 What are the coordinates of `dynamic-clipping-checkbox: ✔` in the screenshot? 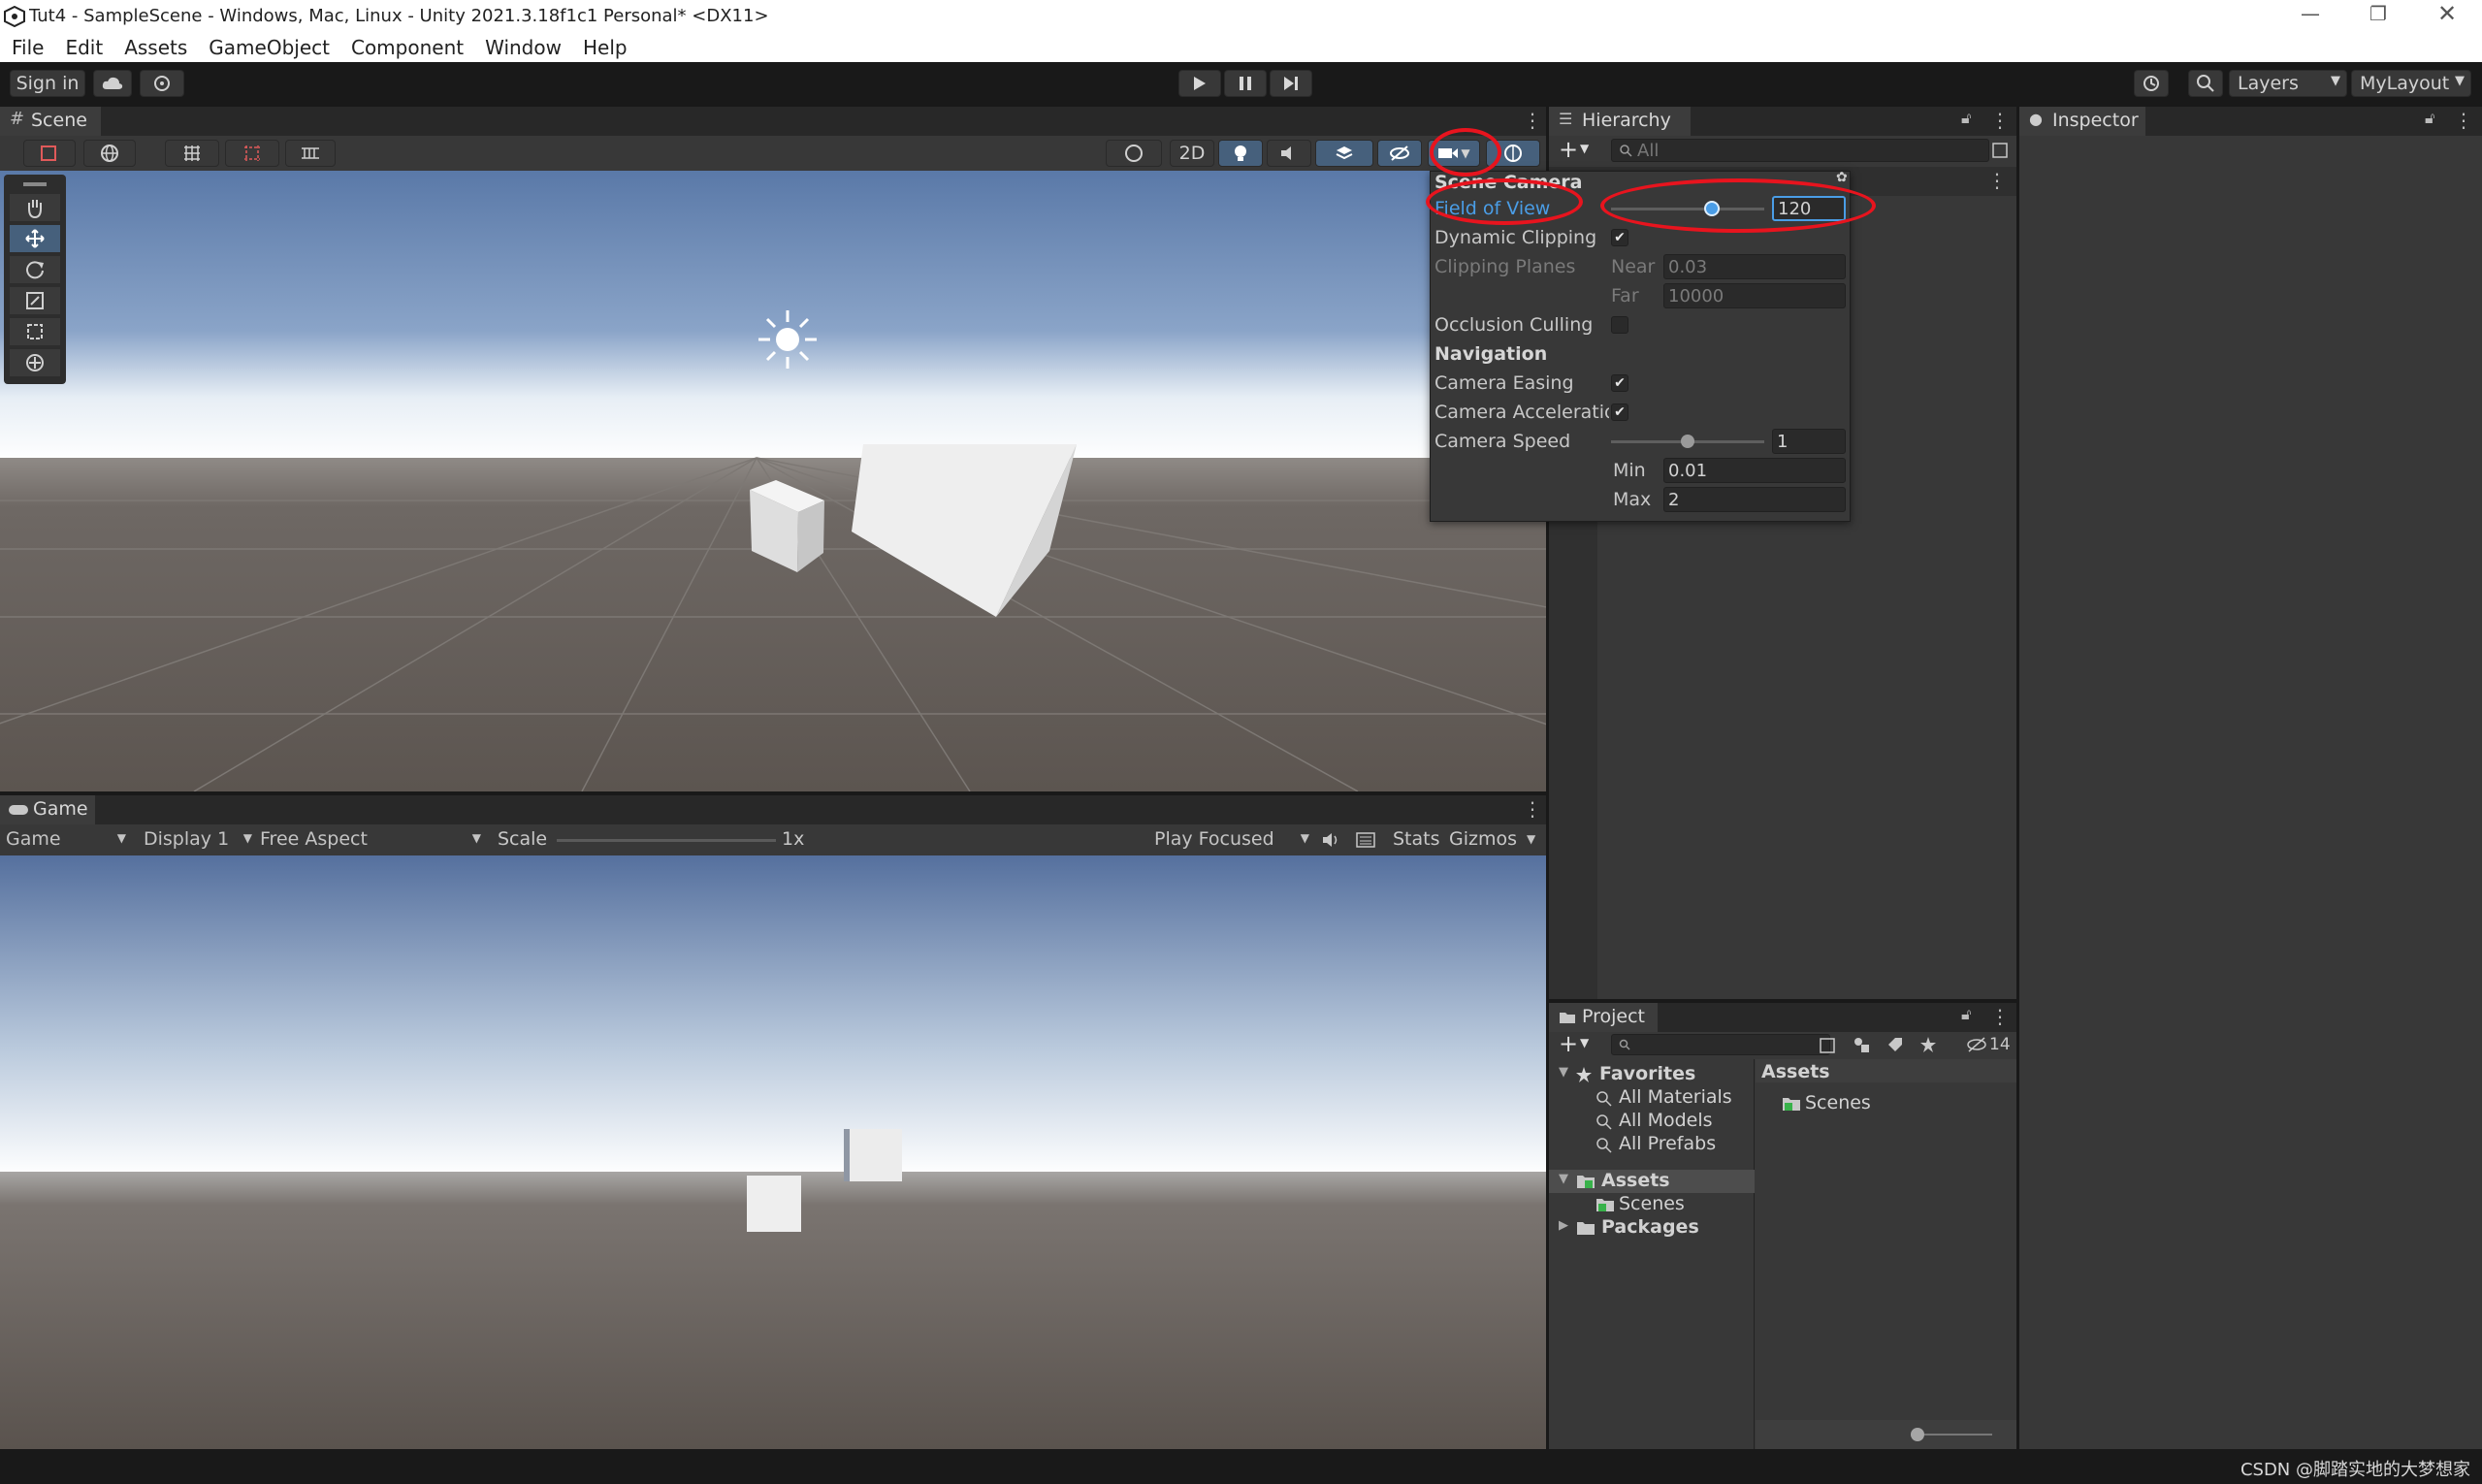 It's located at (1619, 237).